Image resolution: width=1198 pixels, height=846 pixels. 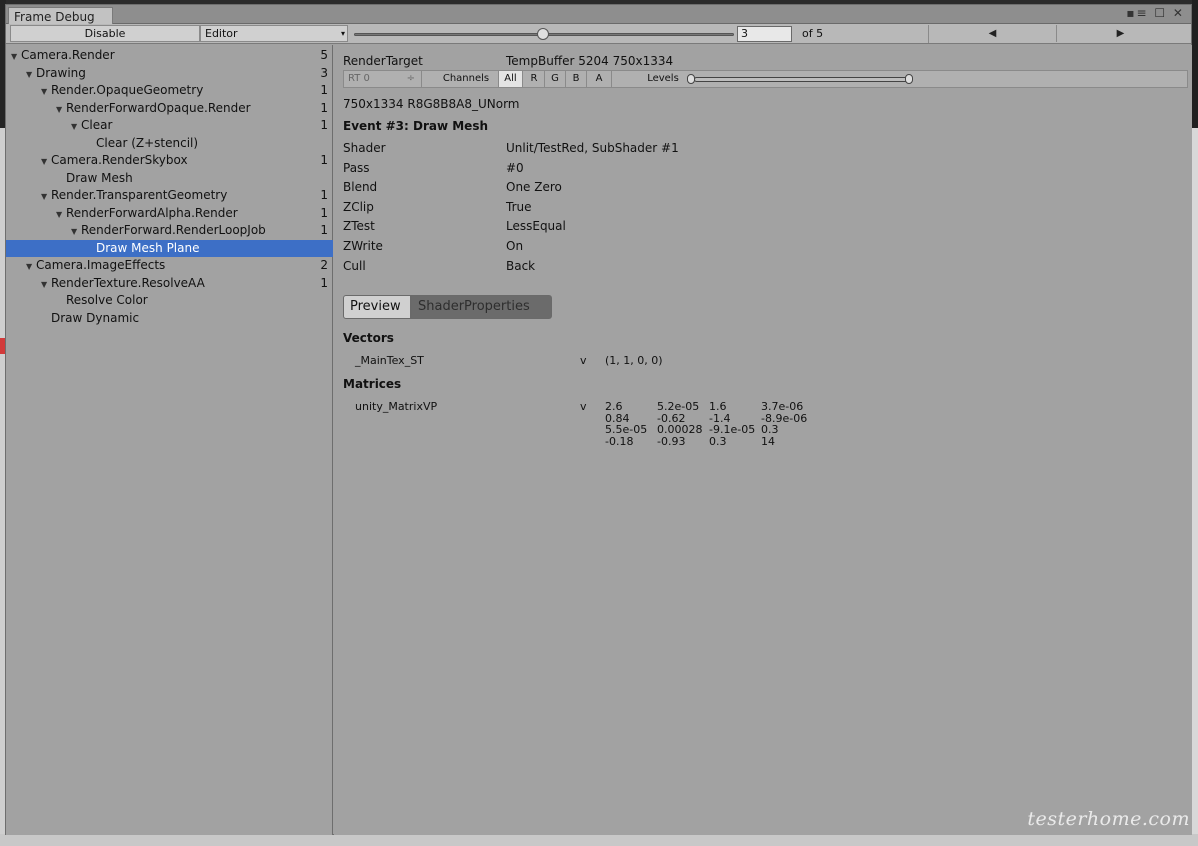 What do you see at coordinates (169, 73) in the screenshot?
I see `tree-item: ▼ Drawing 3` at bounding box center [169, 73].